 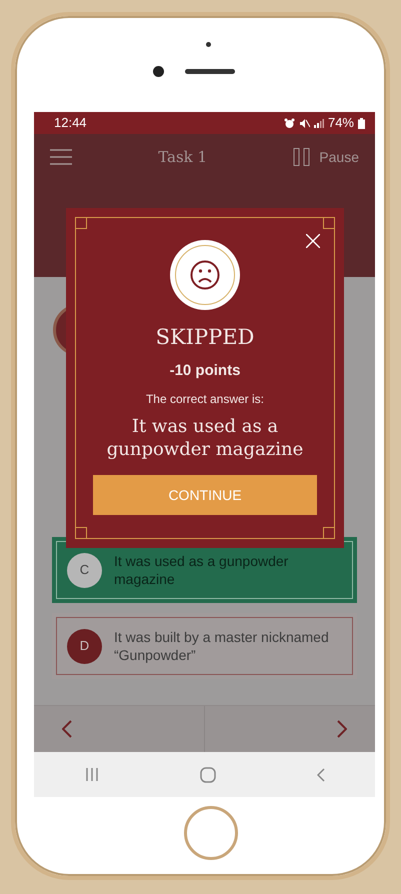 What do you see at coordinates (208, 774) in the screenshot?
I see `home-icon` at bounding box center [208, 774].